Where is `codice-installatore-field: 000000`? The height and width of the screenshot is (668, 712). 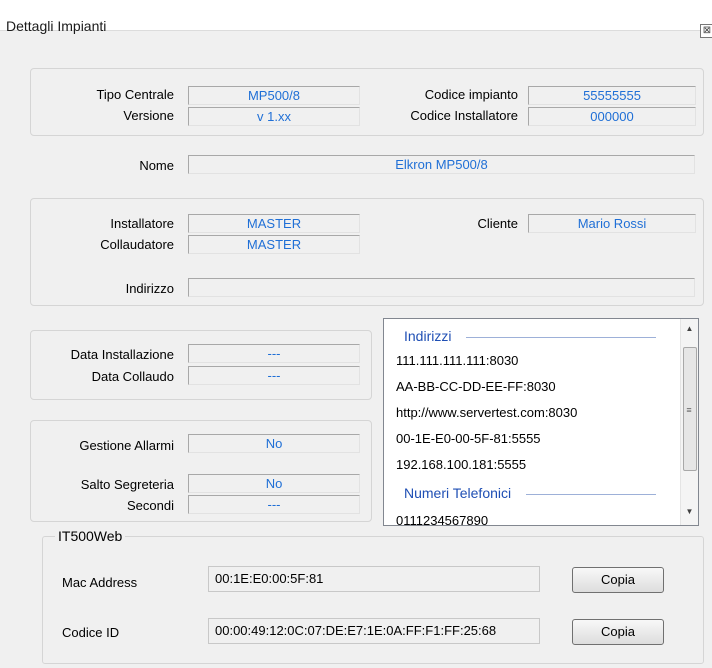
codice-installatore-field: 000000 is located at coordinates (612, 116).